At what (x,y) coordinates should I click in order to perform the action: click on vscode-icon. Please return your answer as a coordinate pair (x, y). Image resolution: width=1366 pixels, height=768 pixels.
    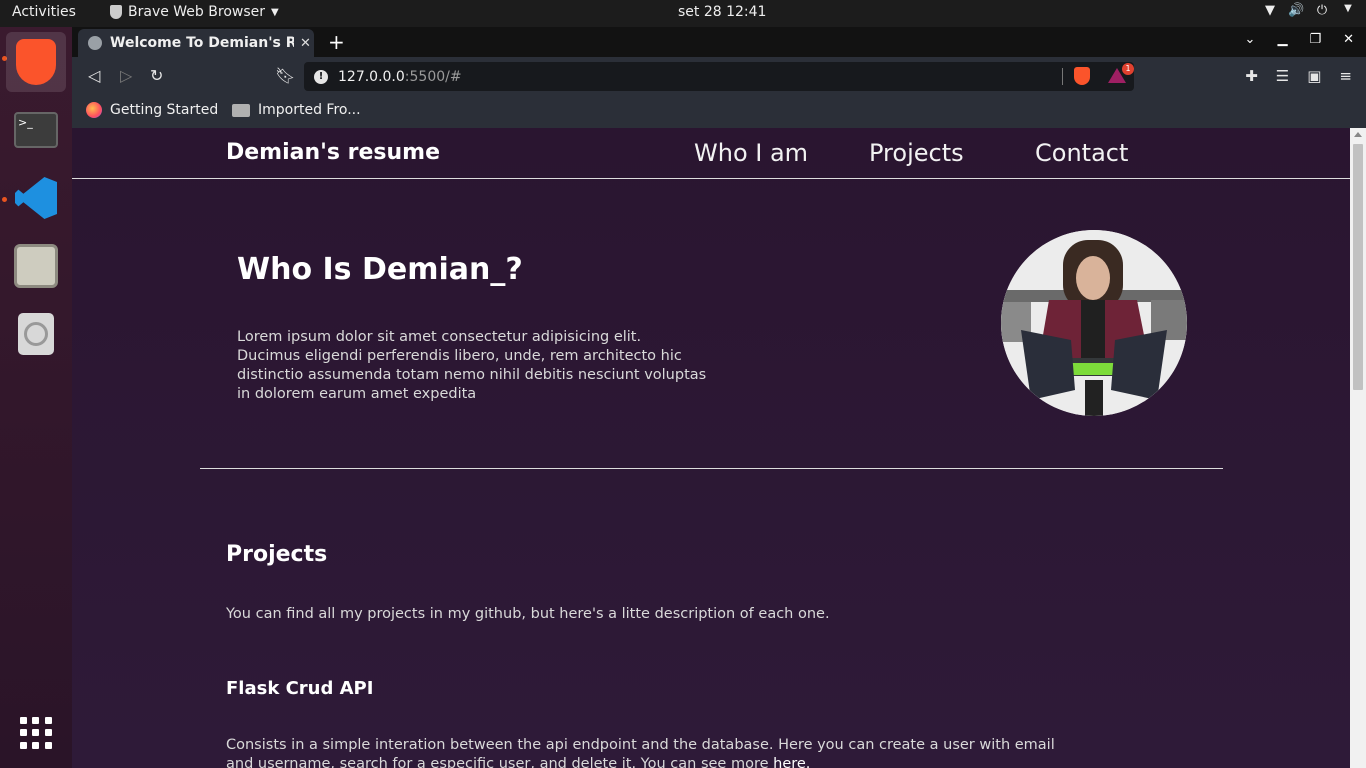
    Looking at the image, I should click on (36, 198).